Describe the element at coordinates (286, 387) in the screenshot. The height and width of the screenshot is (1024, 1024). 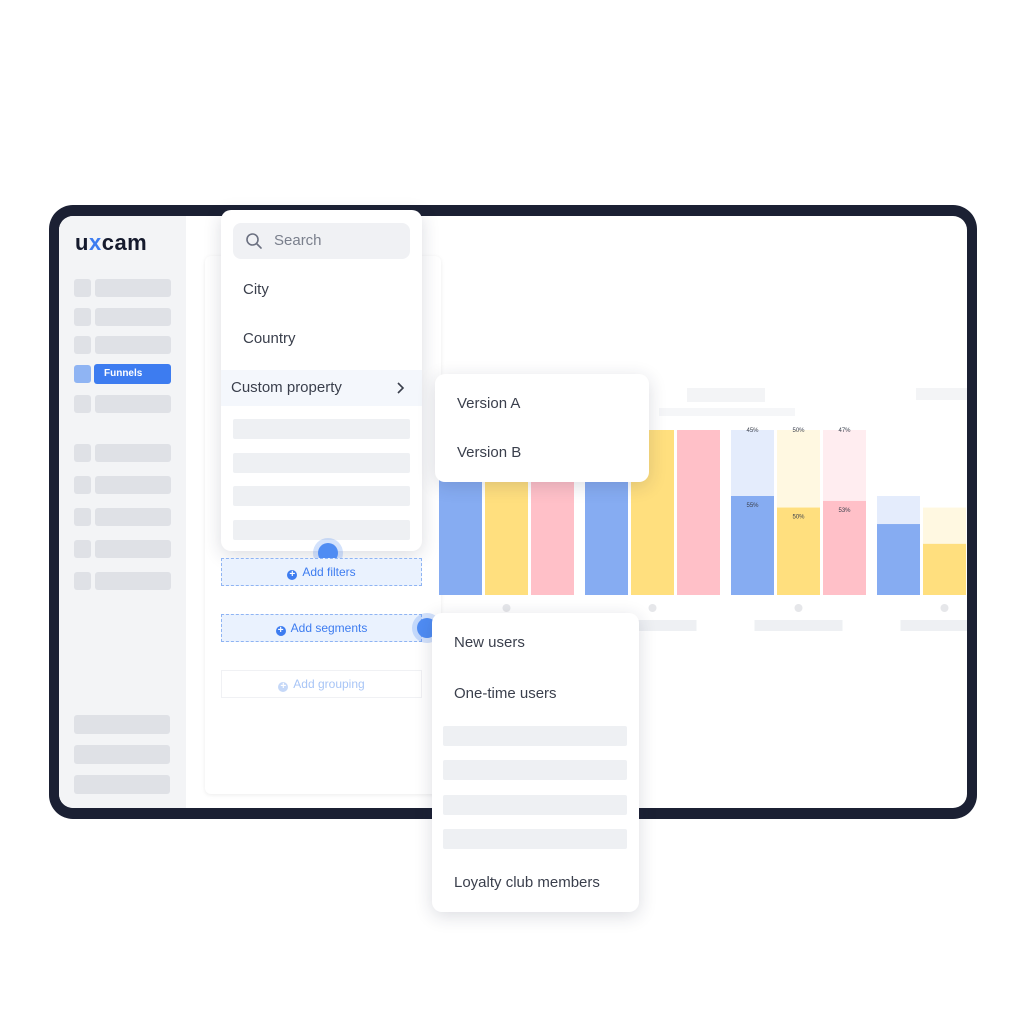
I see `custom-property-label: Custom property` at that location.